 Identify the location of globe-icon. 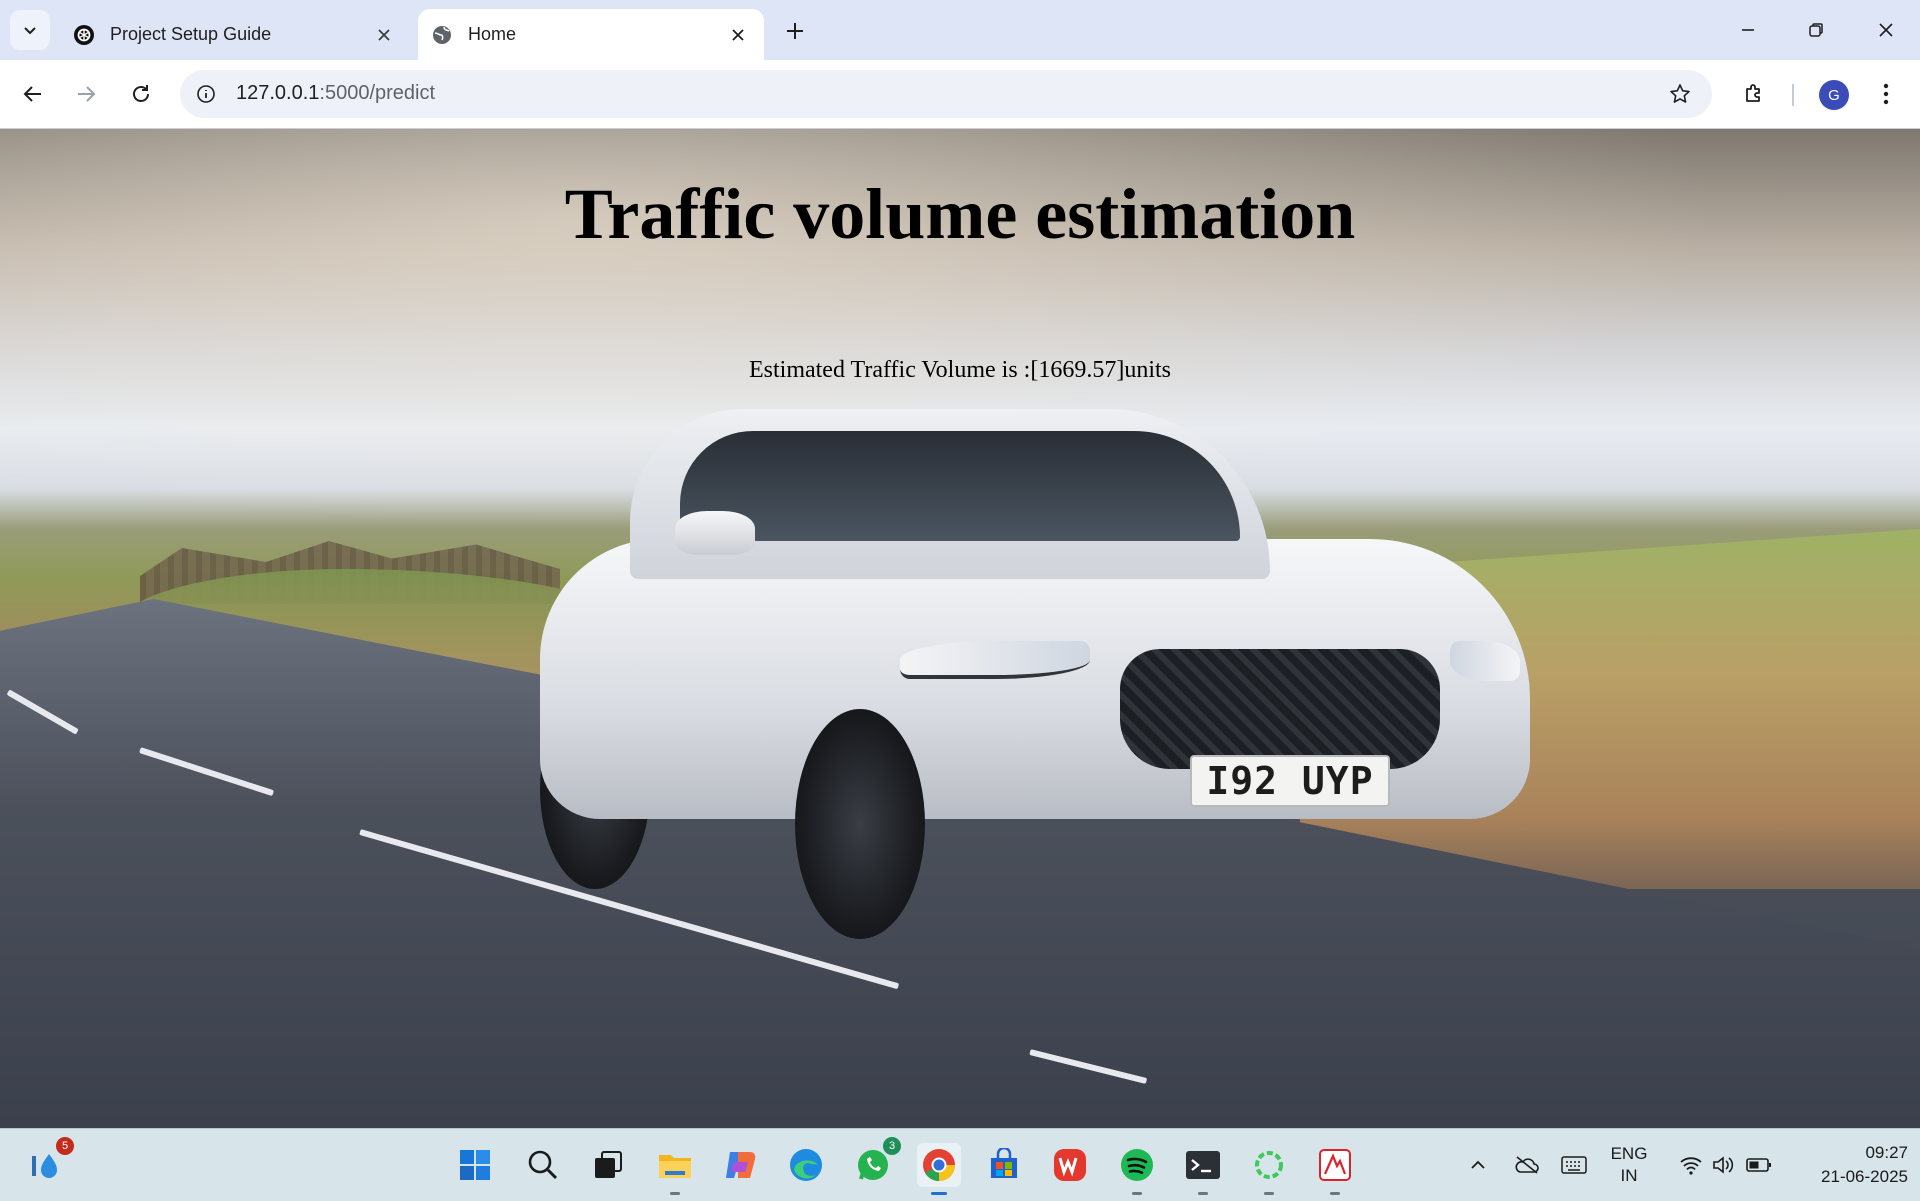
(442, 35).